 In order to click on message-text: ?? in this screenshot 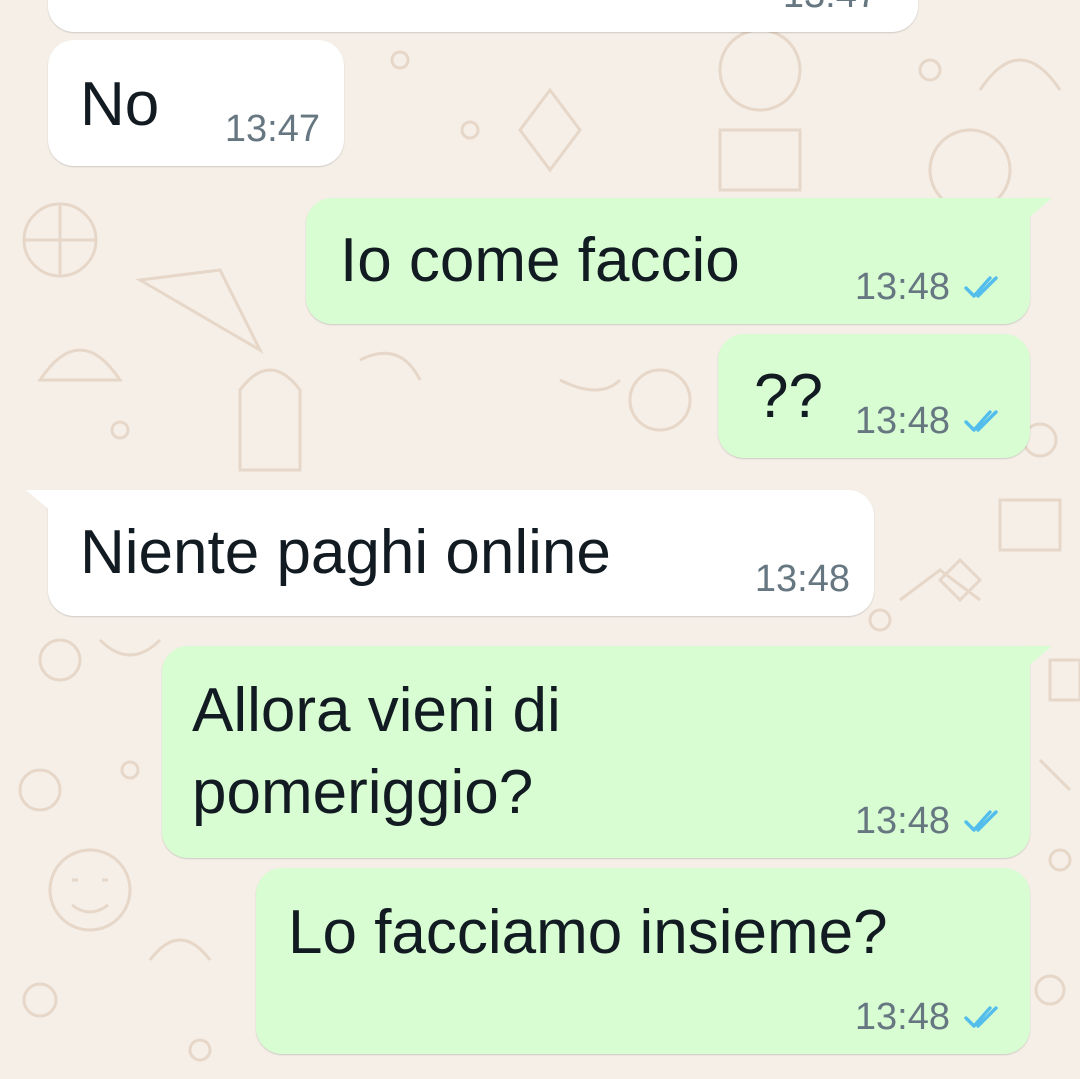, I will do `click(788, 396)`.